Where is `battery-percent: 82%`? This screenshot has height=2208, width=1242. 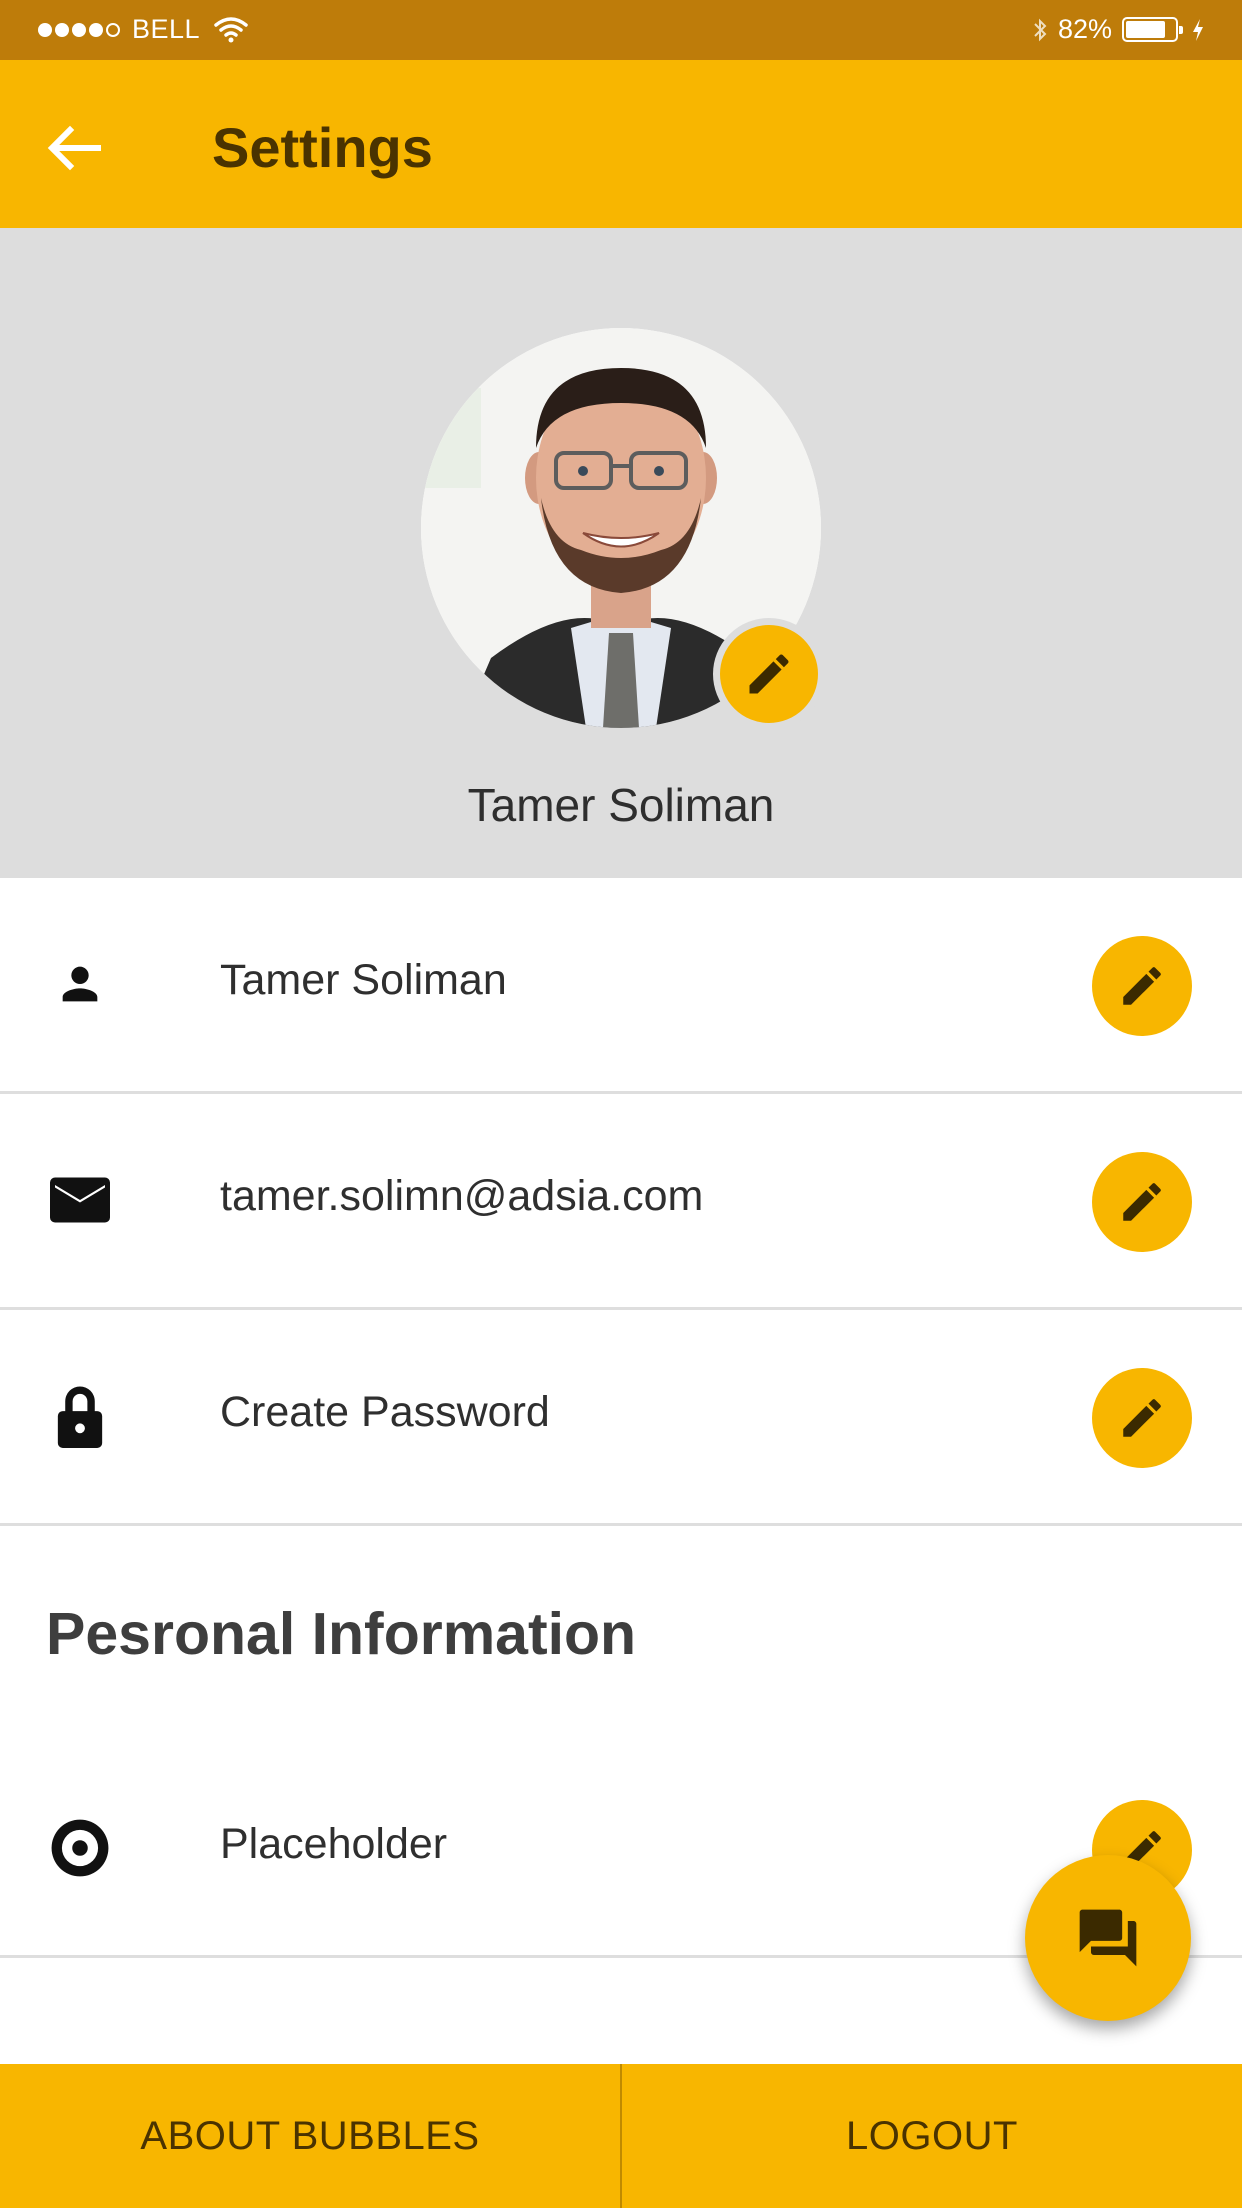
battery-percent: 82% is located at coordinates (1084, 29).